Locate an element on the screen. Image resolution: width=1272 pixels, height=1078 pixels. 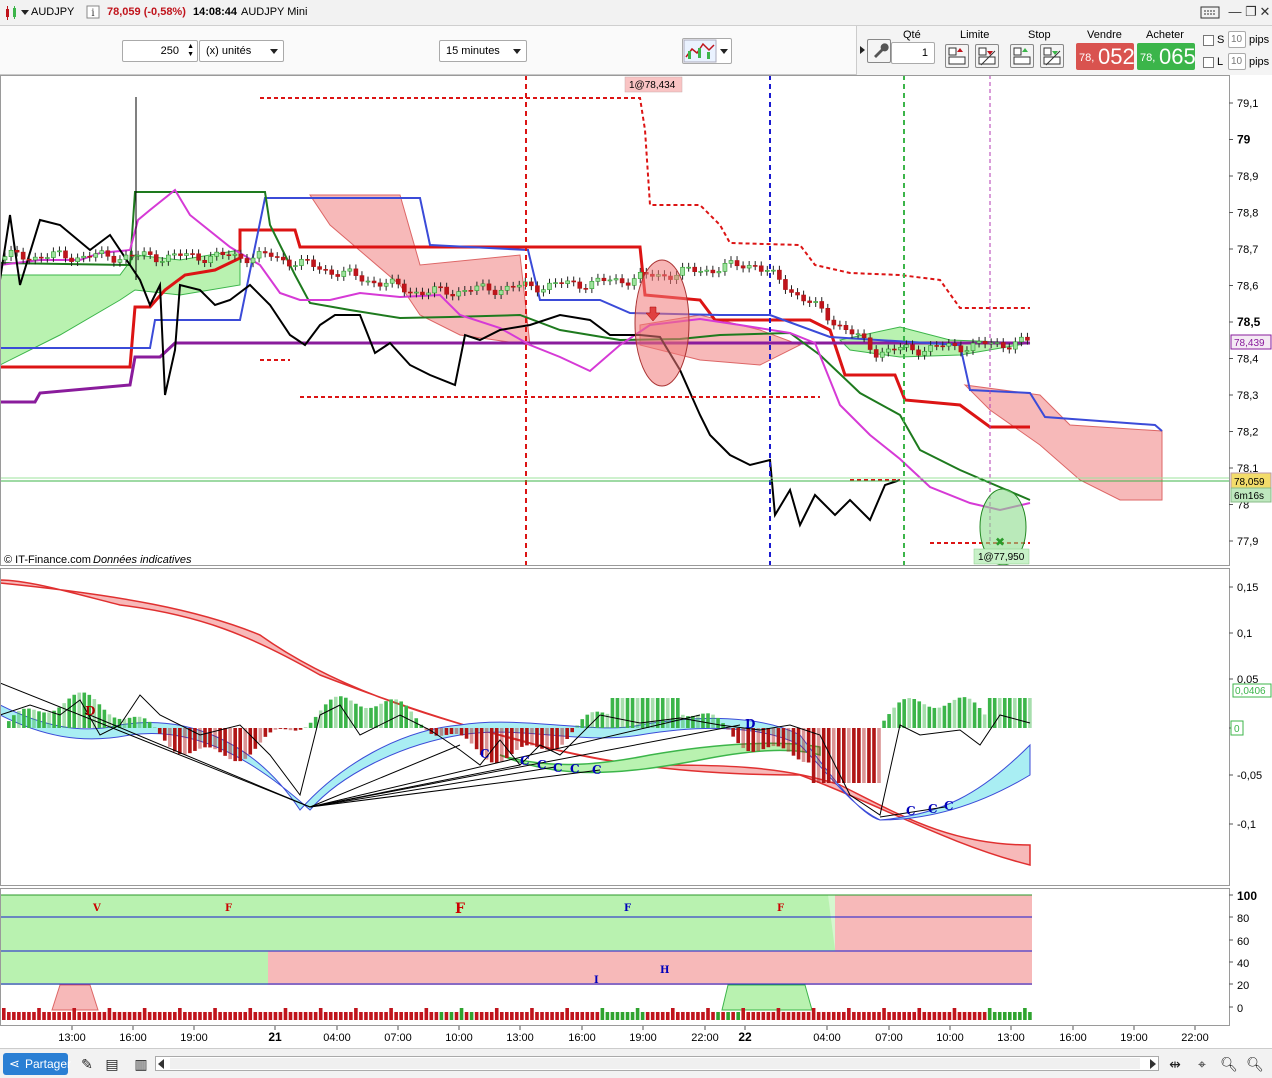
stop-label: Stop is located at coordinates (1039, 35).